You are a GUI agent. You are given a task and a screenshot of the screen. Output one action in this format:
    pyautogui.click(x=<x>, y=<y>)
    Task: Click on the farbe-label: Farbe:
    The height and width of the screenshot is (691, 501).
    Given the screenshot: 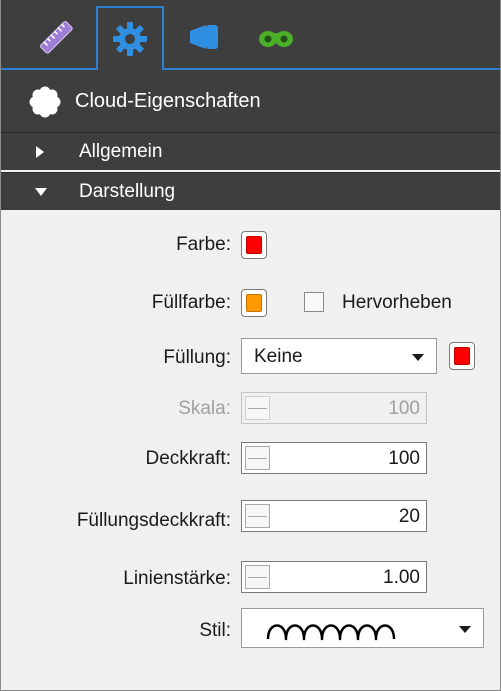 What is the action you would take?
    pyautogui.click(x=203, y=244)
    